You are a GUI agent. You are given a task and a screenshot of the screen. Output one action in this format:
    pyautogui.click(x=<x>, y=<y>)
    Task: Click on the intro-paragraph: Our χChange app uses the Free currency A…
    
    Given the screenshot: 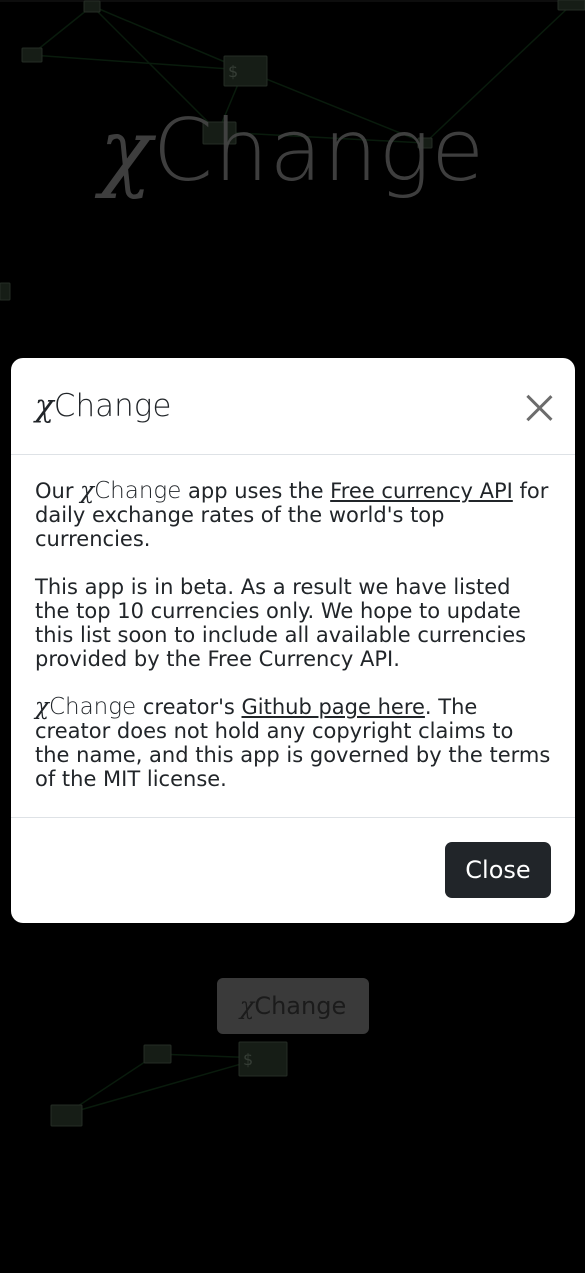 What is the action you would take?
    pyautogui.click(x=293, y=515)
    